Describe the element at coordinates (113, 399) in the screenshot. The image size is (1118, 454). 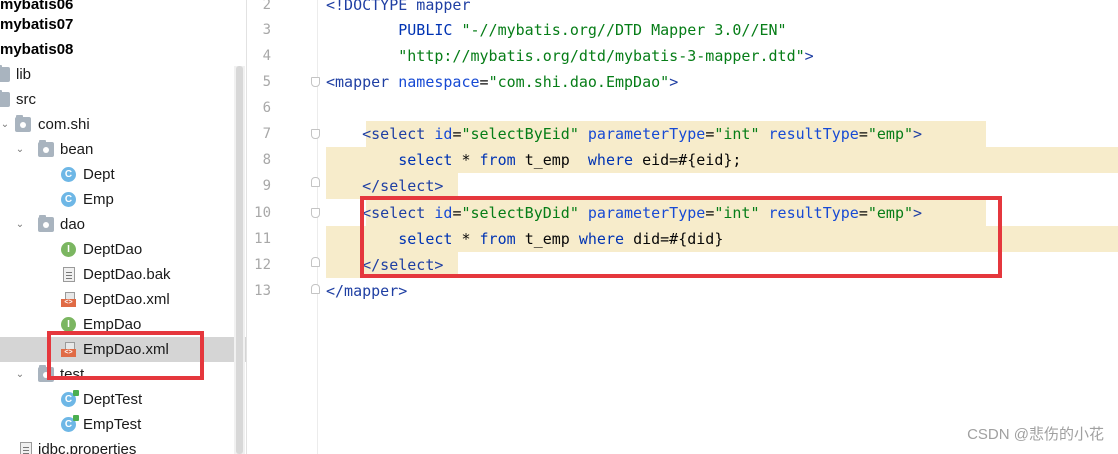
I see `tree-item-label: DeptTest` at that location.